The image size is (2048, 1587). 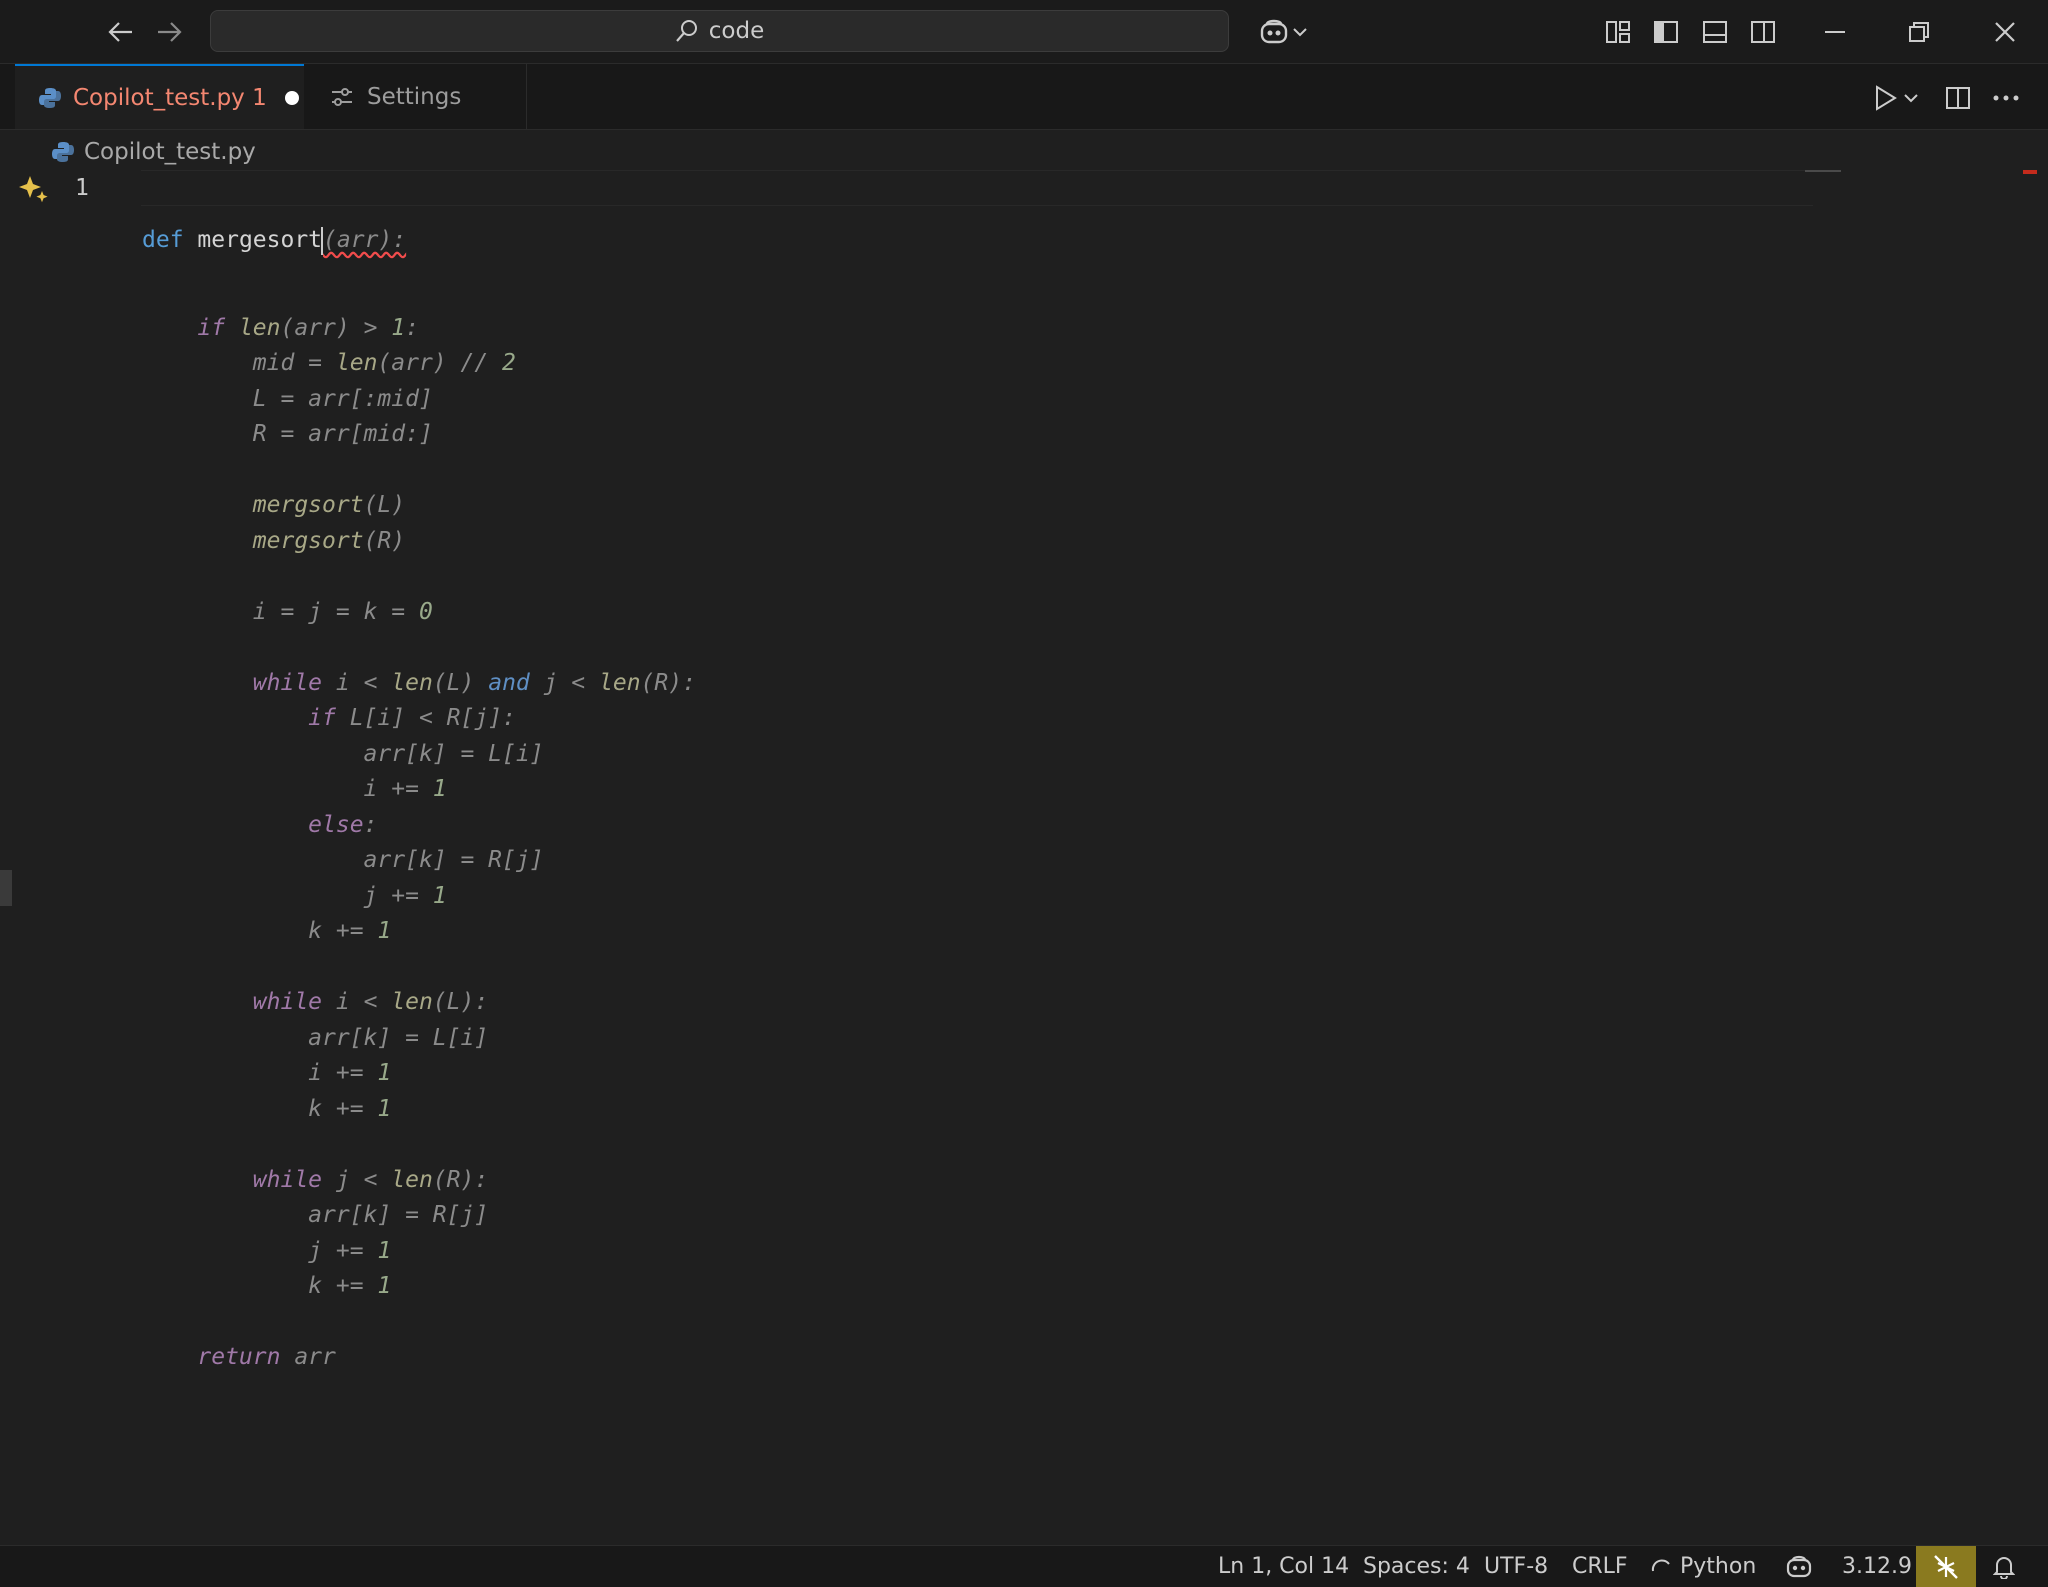 I want to click on back-arrow-icon, so click(x=121, y=32).